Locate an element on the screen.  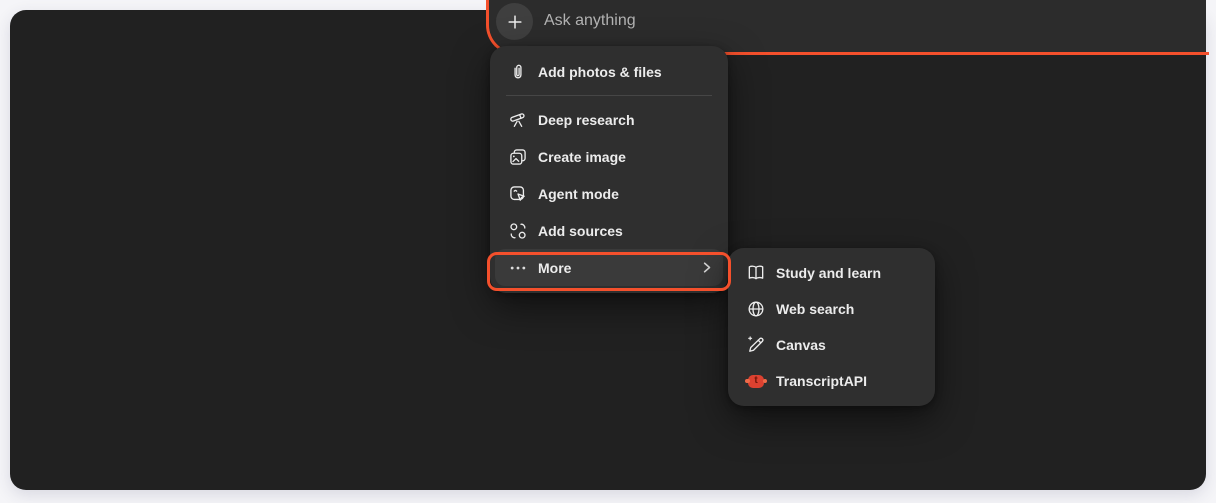
menu-item-label: Deep research is located at coordinates (586, 119).